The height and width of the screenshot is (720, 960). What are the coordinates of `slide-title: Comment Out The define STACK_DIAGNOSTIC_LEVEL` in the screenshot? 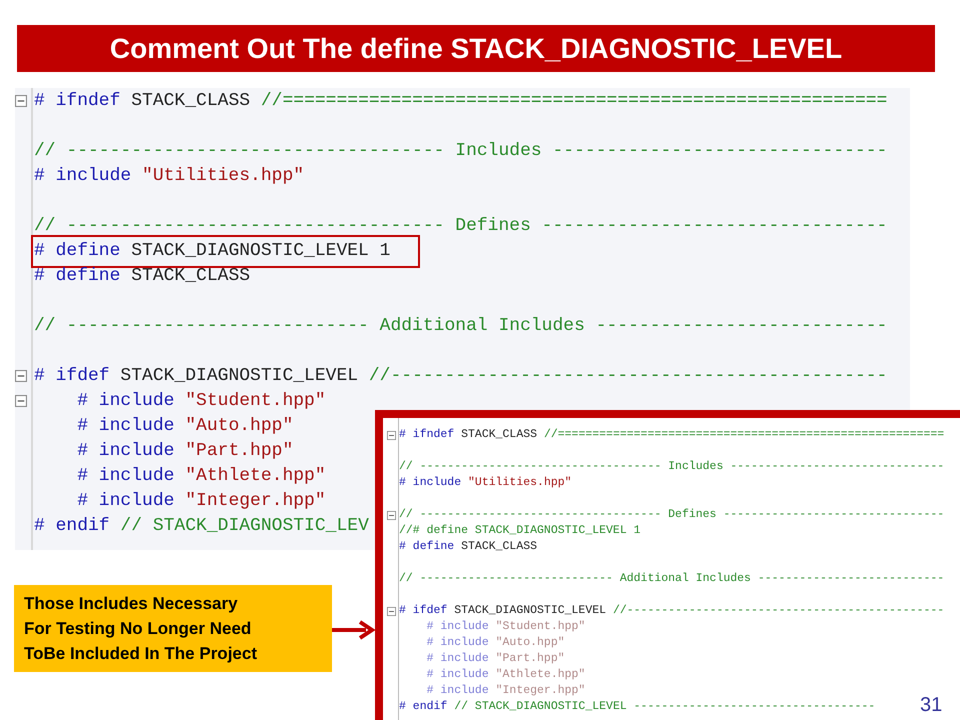 It's located at (476, 48).